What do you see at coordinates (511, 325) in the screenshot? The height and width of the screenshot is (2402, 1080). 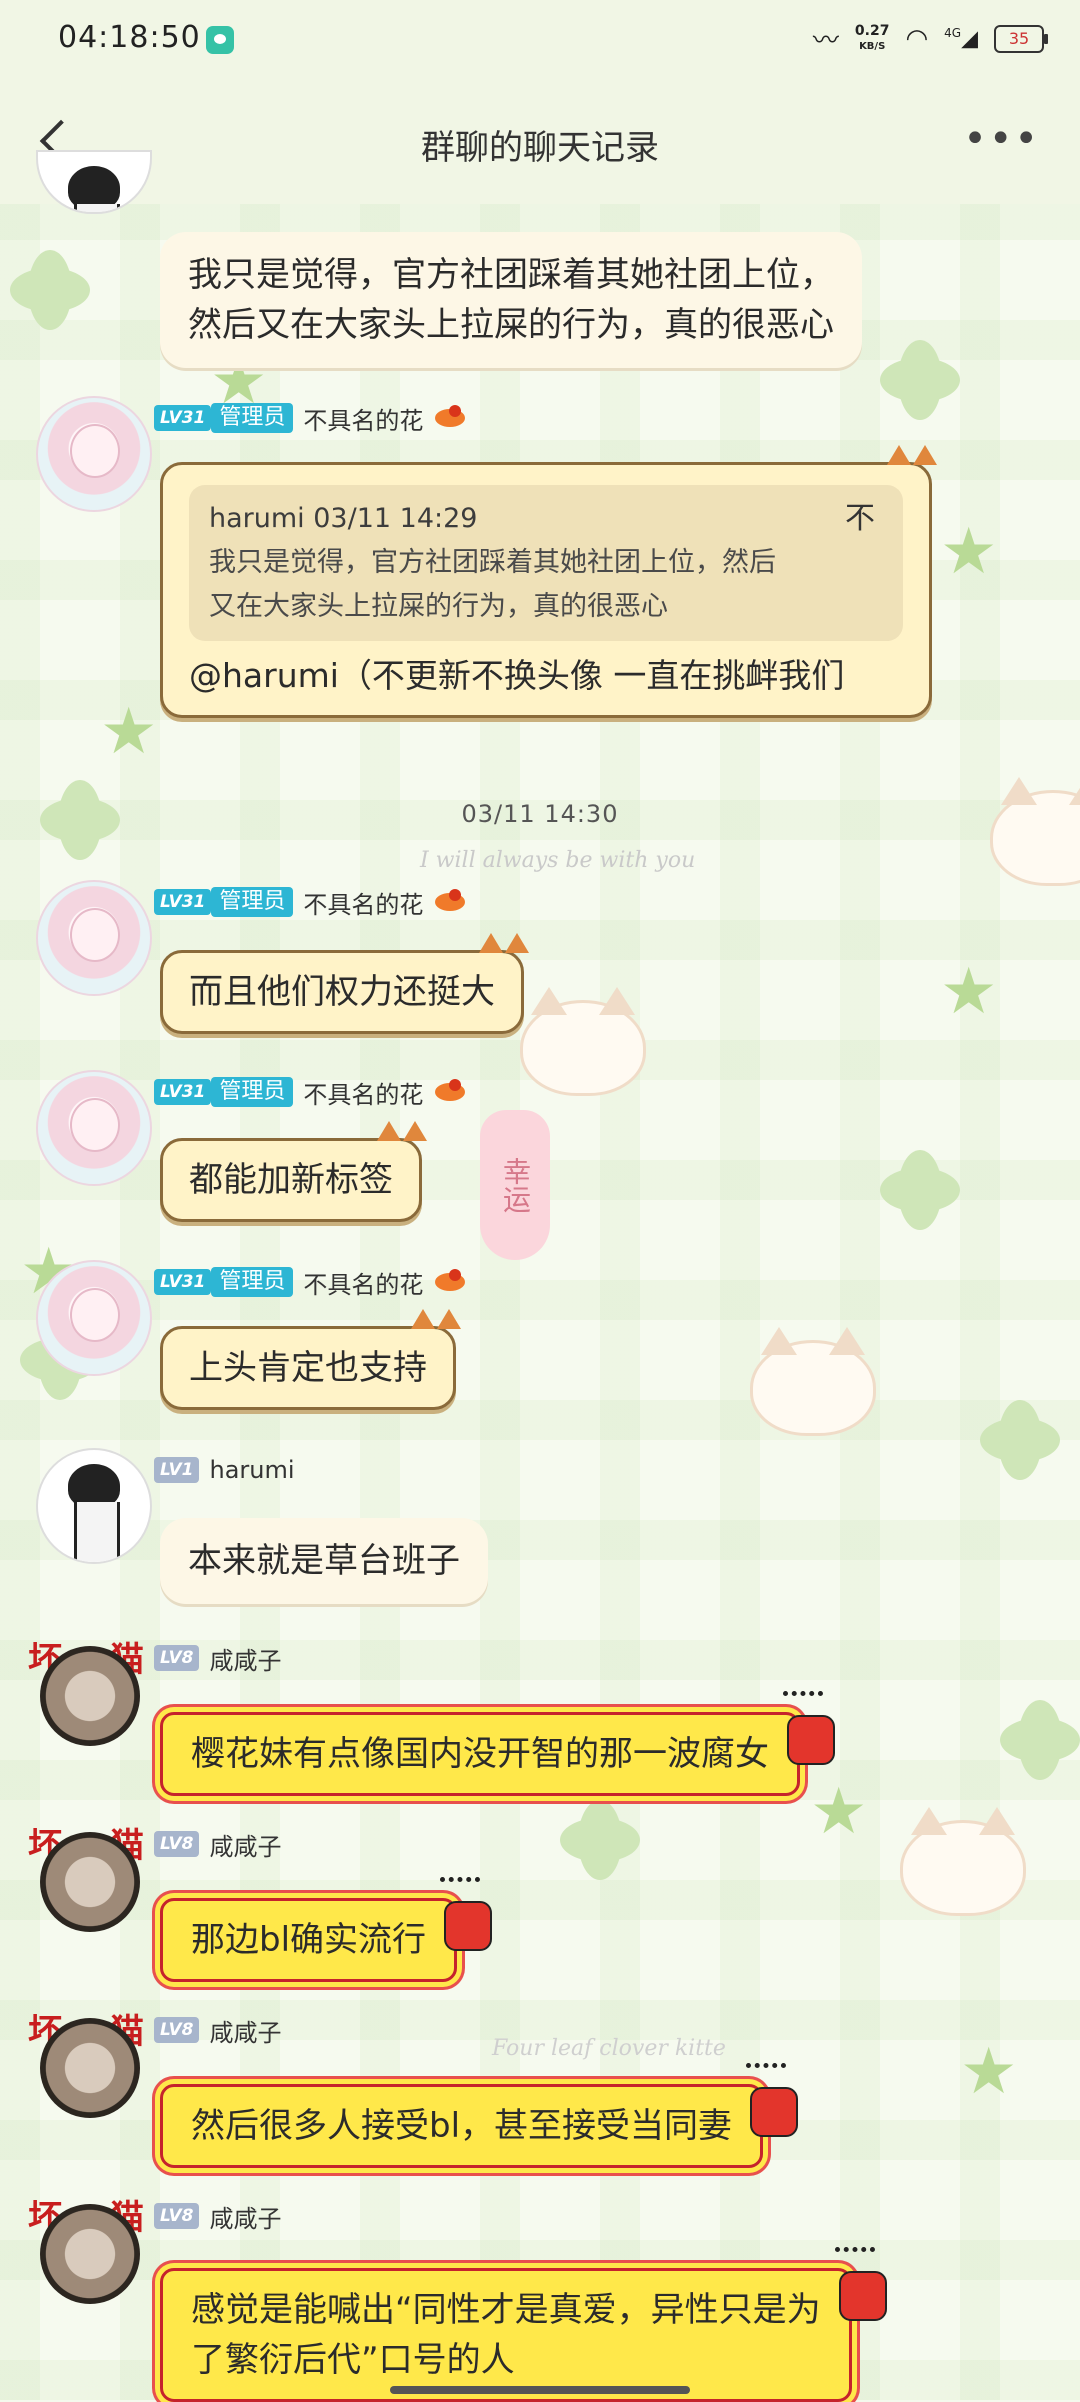 I see `message-text: 然后又在大家头上拉屎的行为，真的很恶心` at bounding box center [511, 325].